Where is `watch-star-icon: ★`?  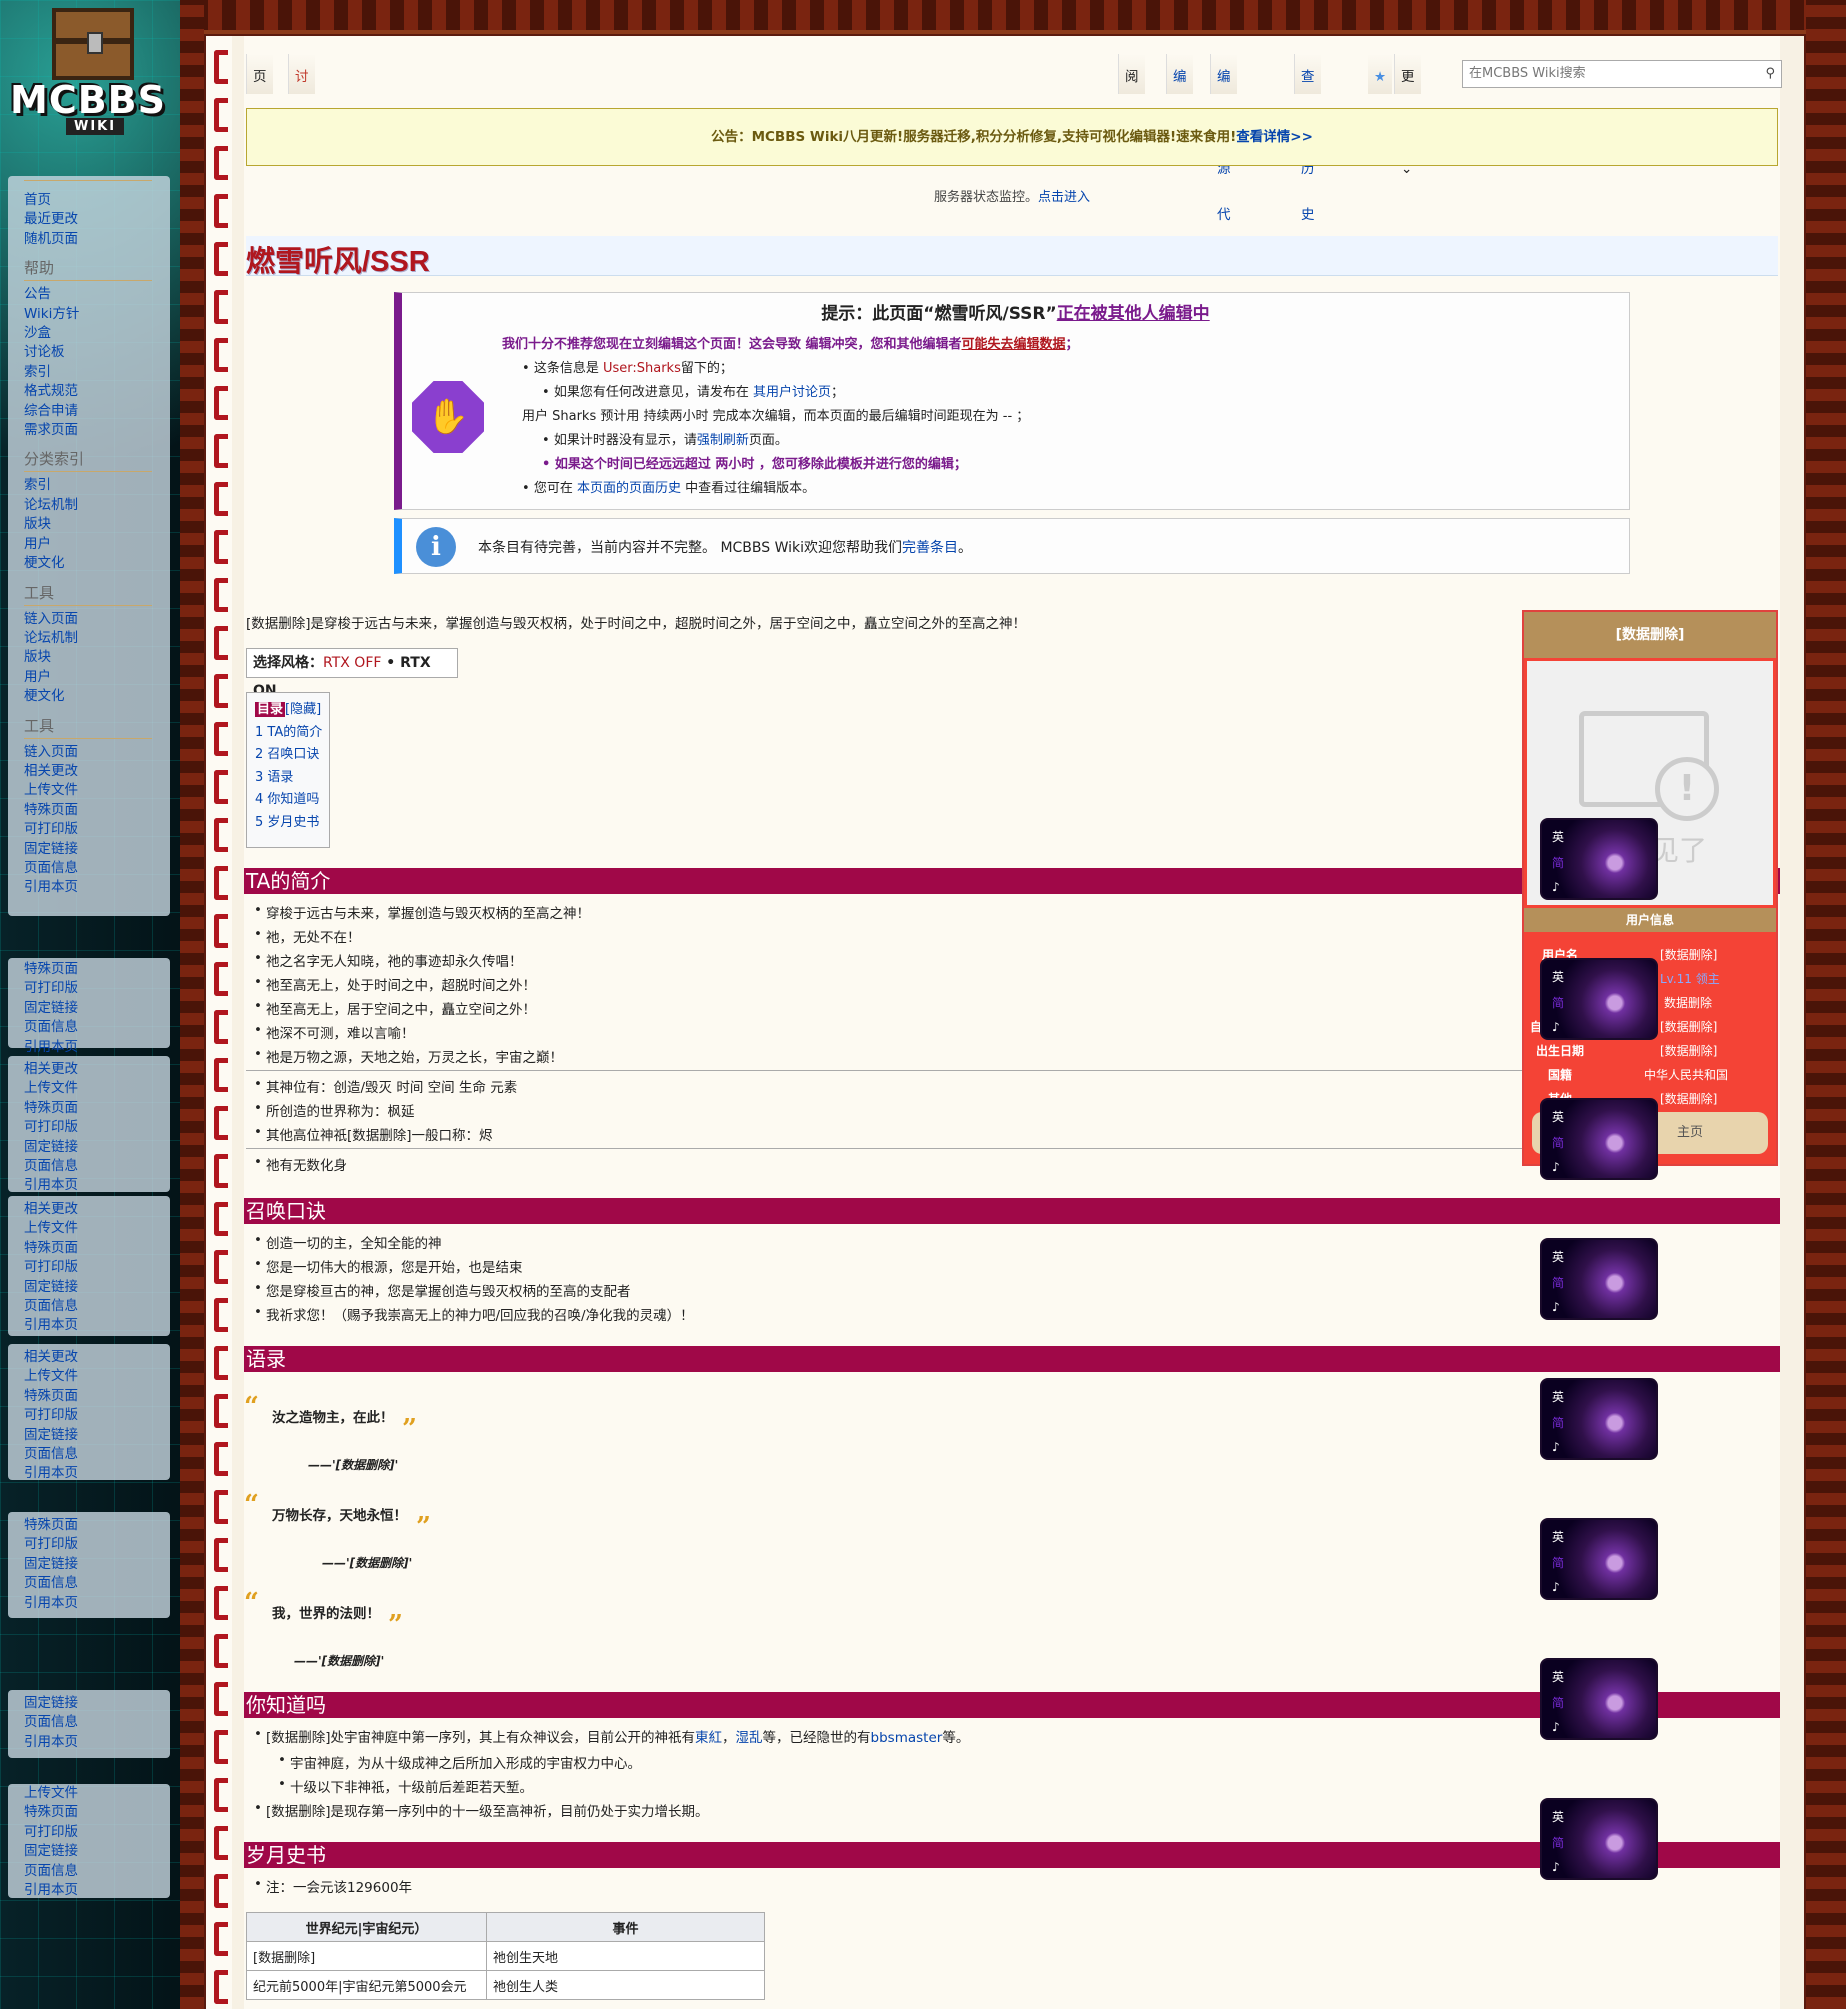
watch-star-icon: ★ is located at coordinates (1380, 74).